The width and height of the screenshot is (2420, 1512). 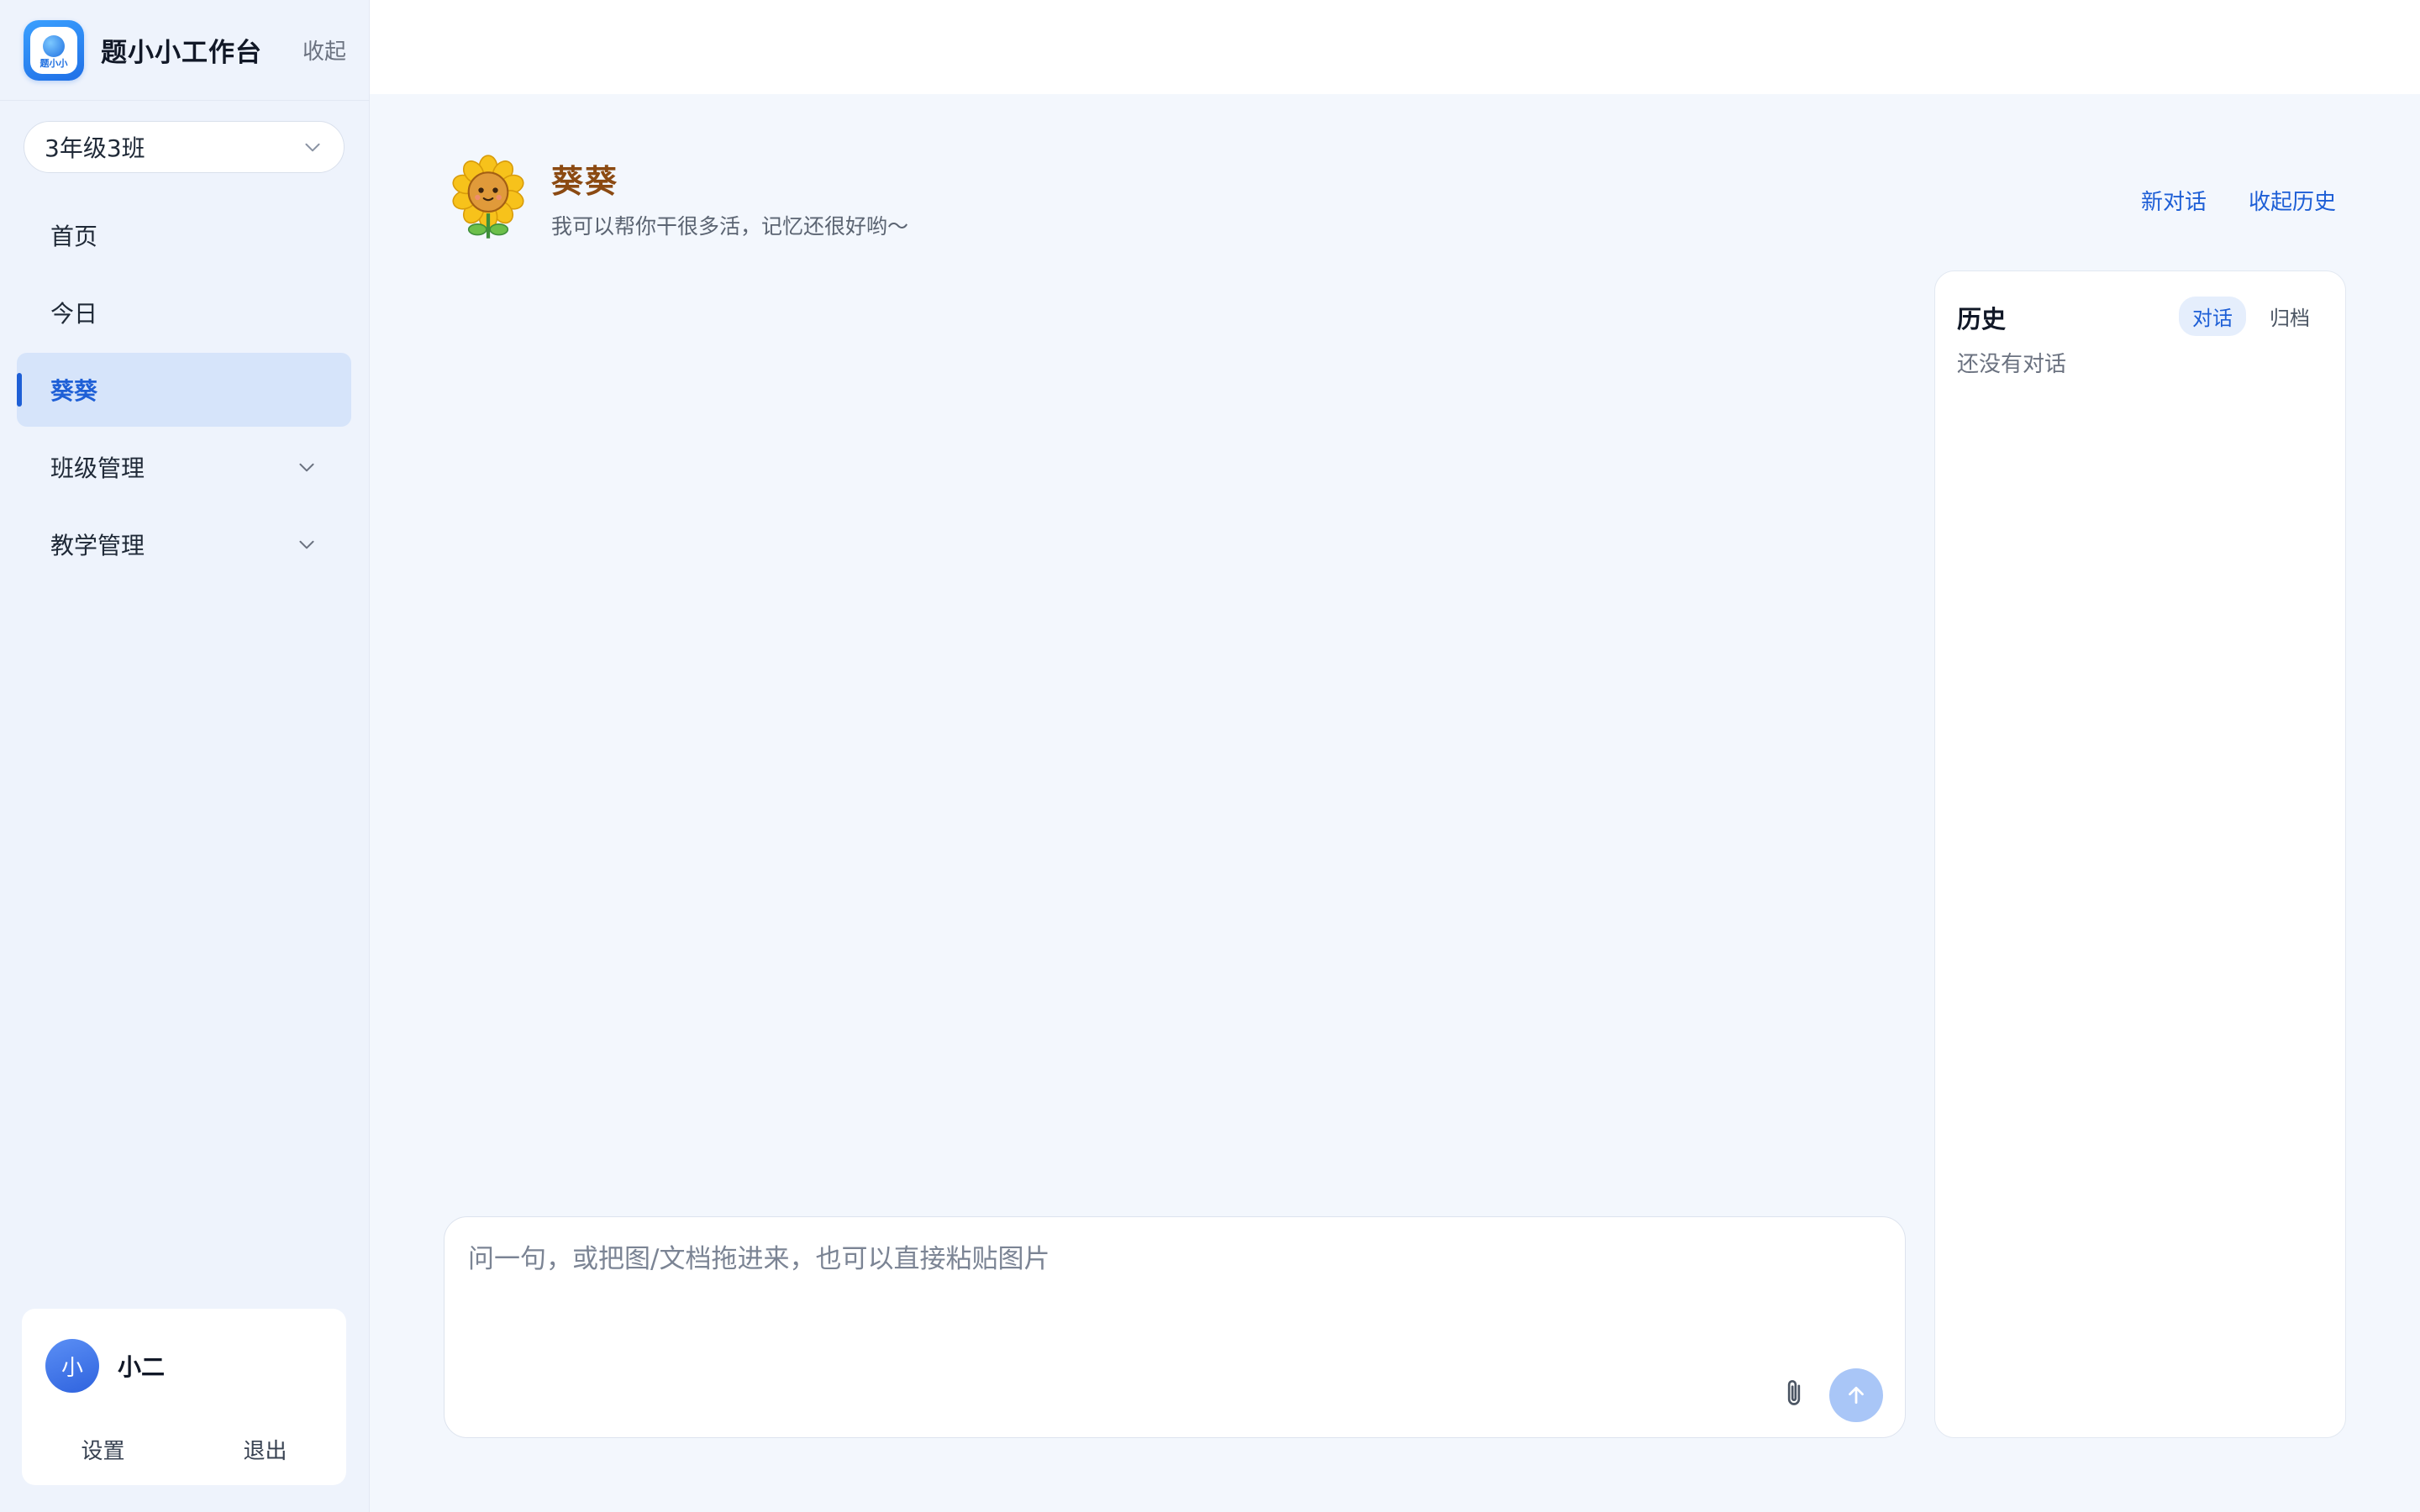 What do you see at coordinates (184, 147) in the screenshot?
I see `class-select: 3年级3班` at bounding box center [184, 147].